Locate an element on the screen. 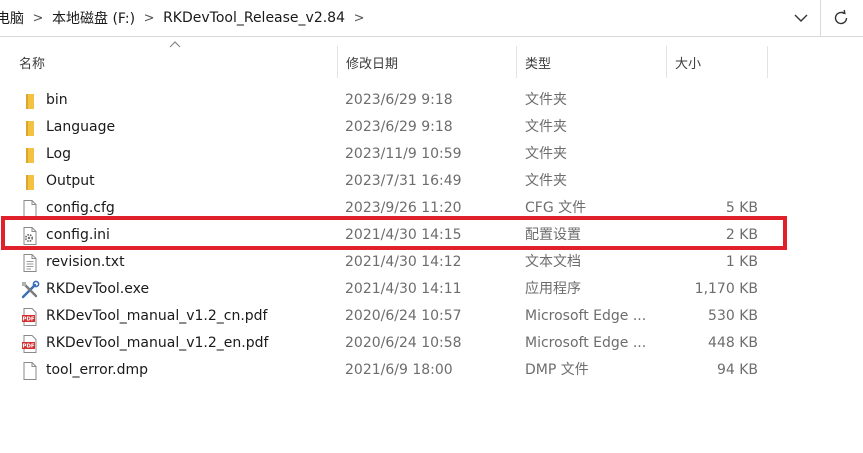  file-size: 1,170 KB is located at coordinates (726, 289).